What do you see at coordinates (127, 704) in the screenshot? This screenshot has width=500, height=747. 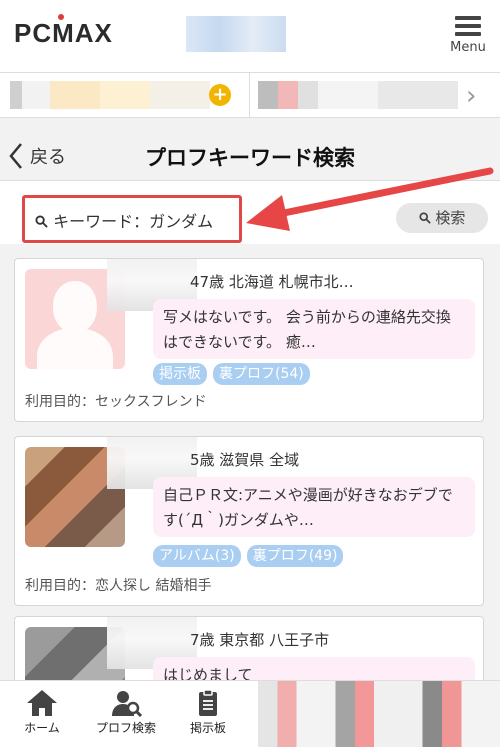 I see `profile-search-icon` at bounding box center [127, 704].